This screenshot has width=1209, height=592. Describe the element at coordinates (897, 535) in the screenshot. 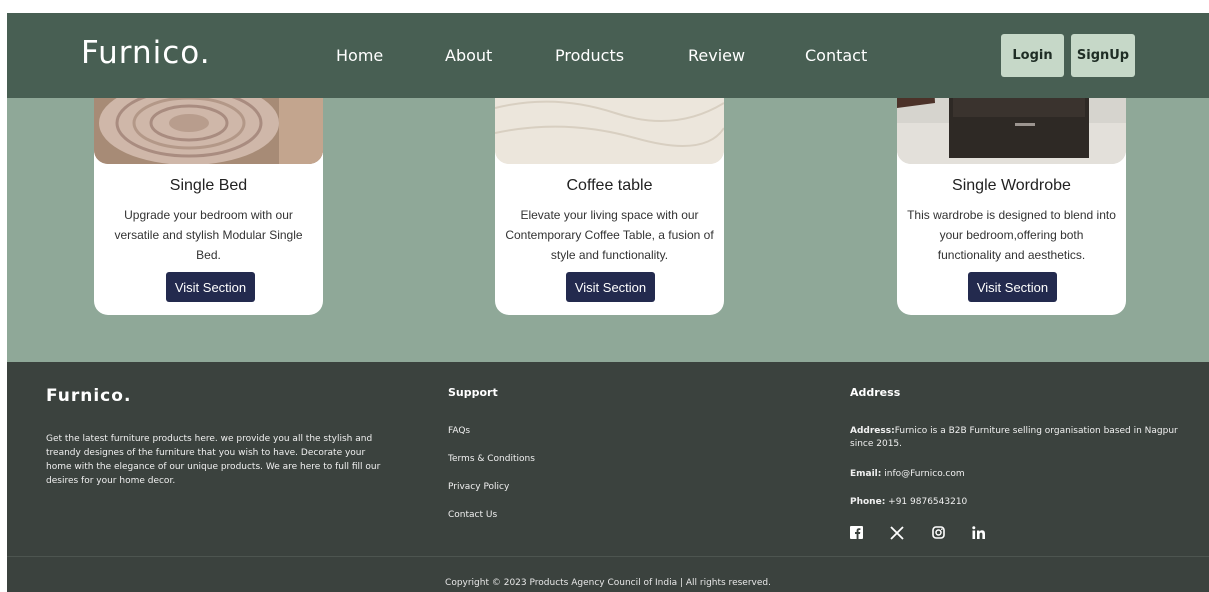

I see `x-icon` at that location.